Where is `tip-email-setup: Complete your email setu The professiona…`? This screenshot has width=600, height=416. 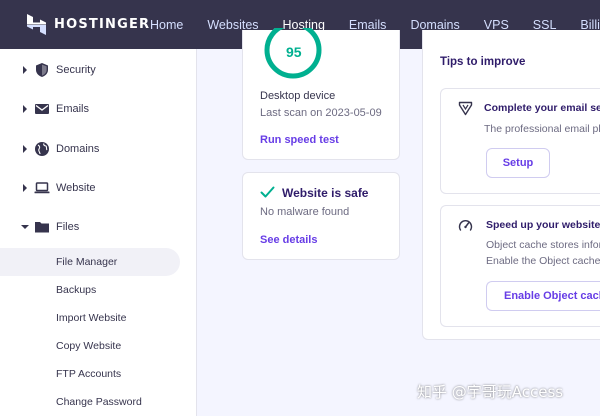 tip-email-setup: Complete your email setu The professiona… is located at coordinates (520, 141).